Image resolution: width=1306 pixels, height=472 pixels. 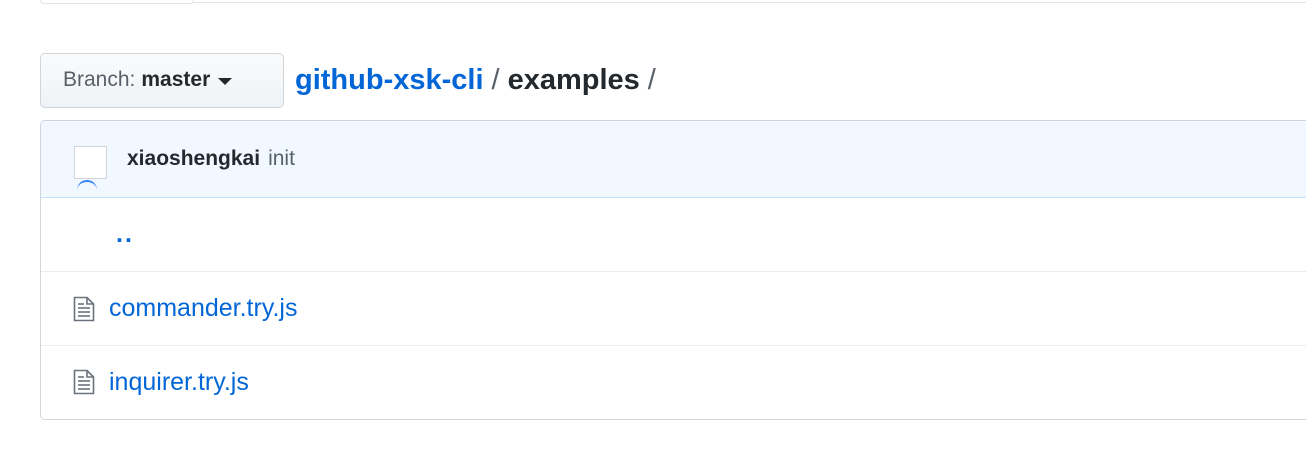 I want to click on tab-divider, so click(x=749, y=2).